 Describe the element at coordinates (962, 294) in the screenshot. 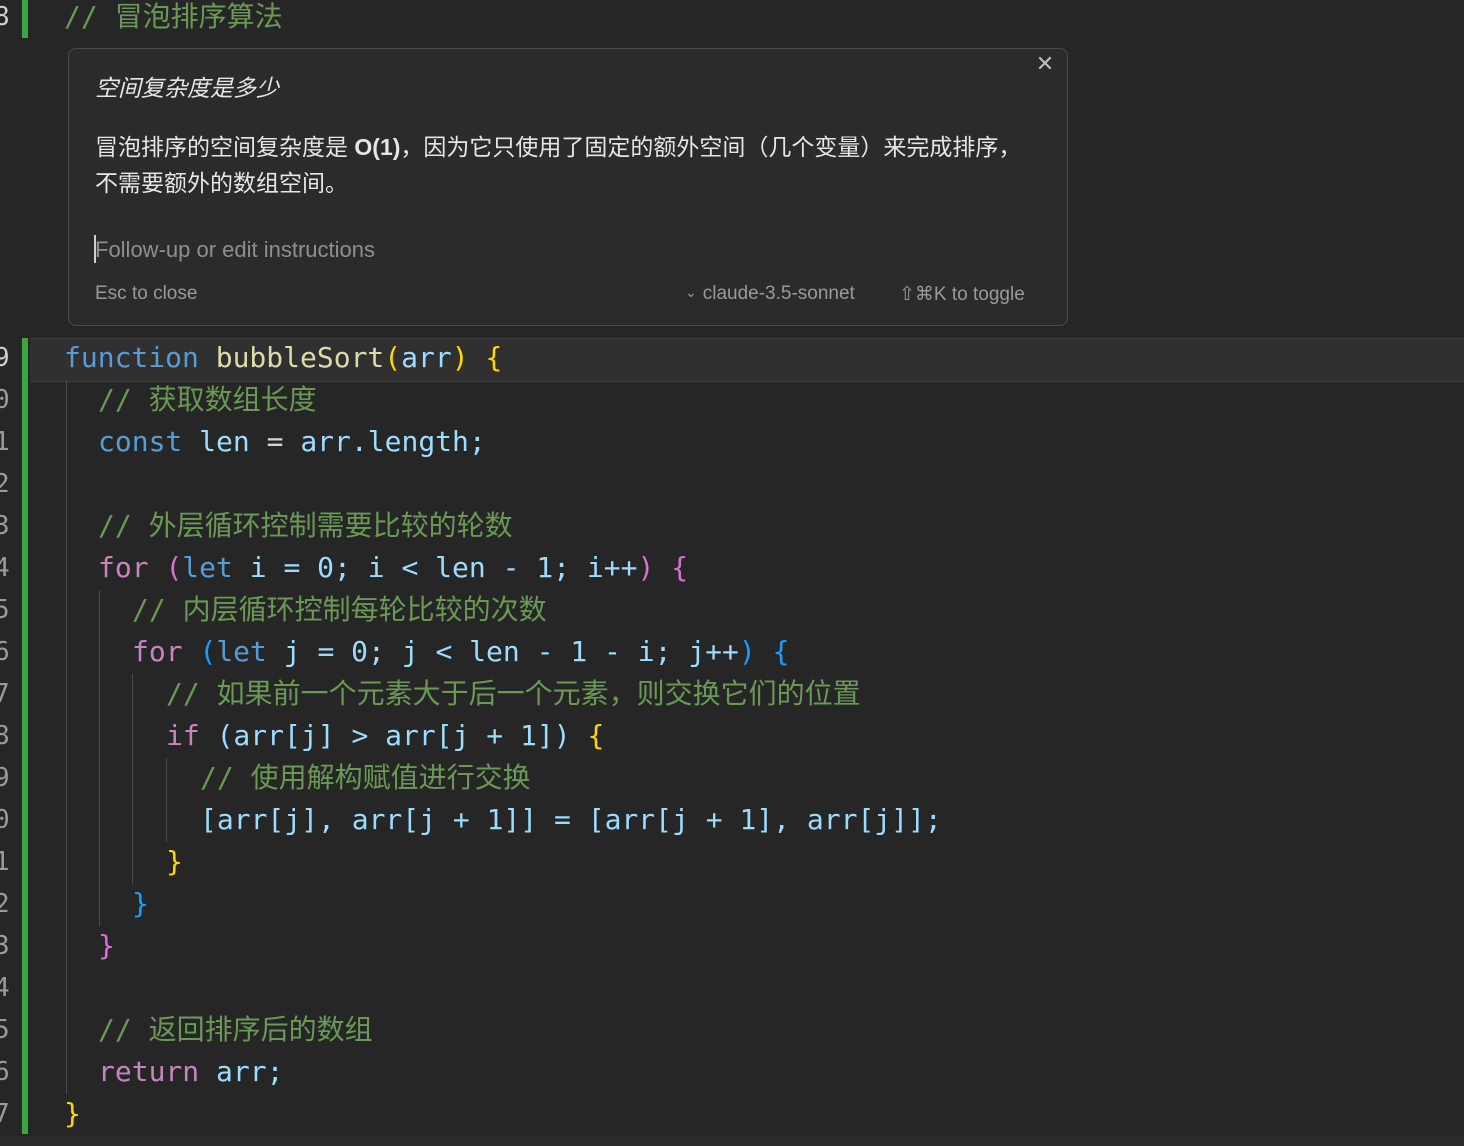

I see `toggle-hint: ⇧⌘K to toggle` at that location.